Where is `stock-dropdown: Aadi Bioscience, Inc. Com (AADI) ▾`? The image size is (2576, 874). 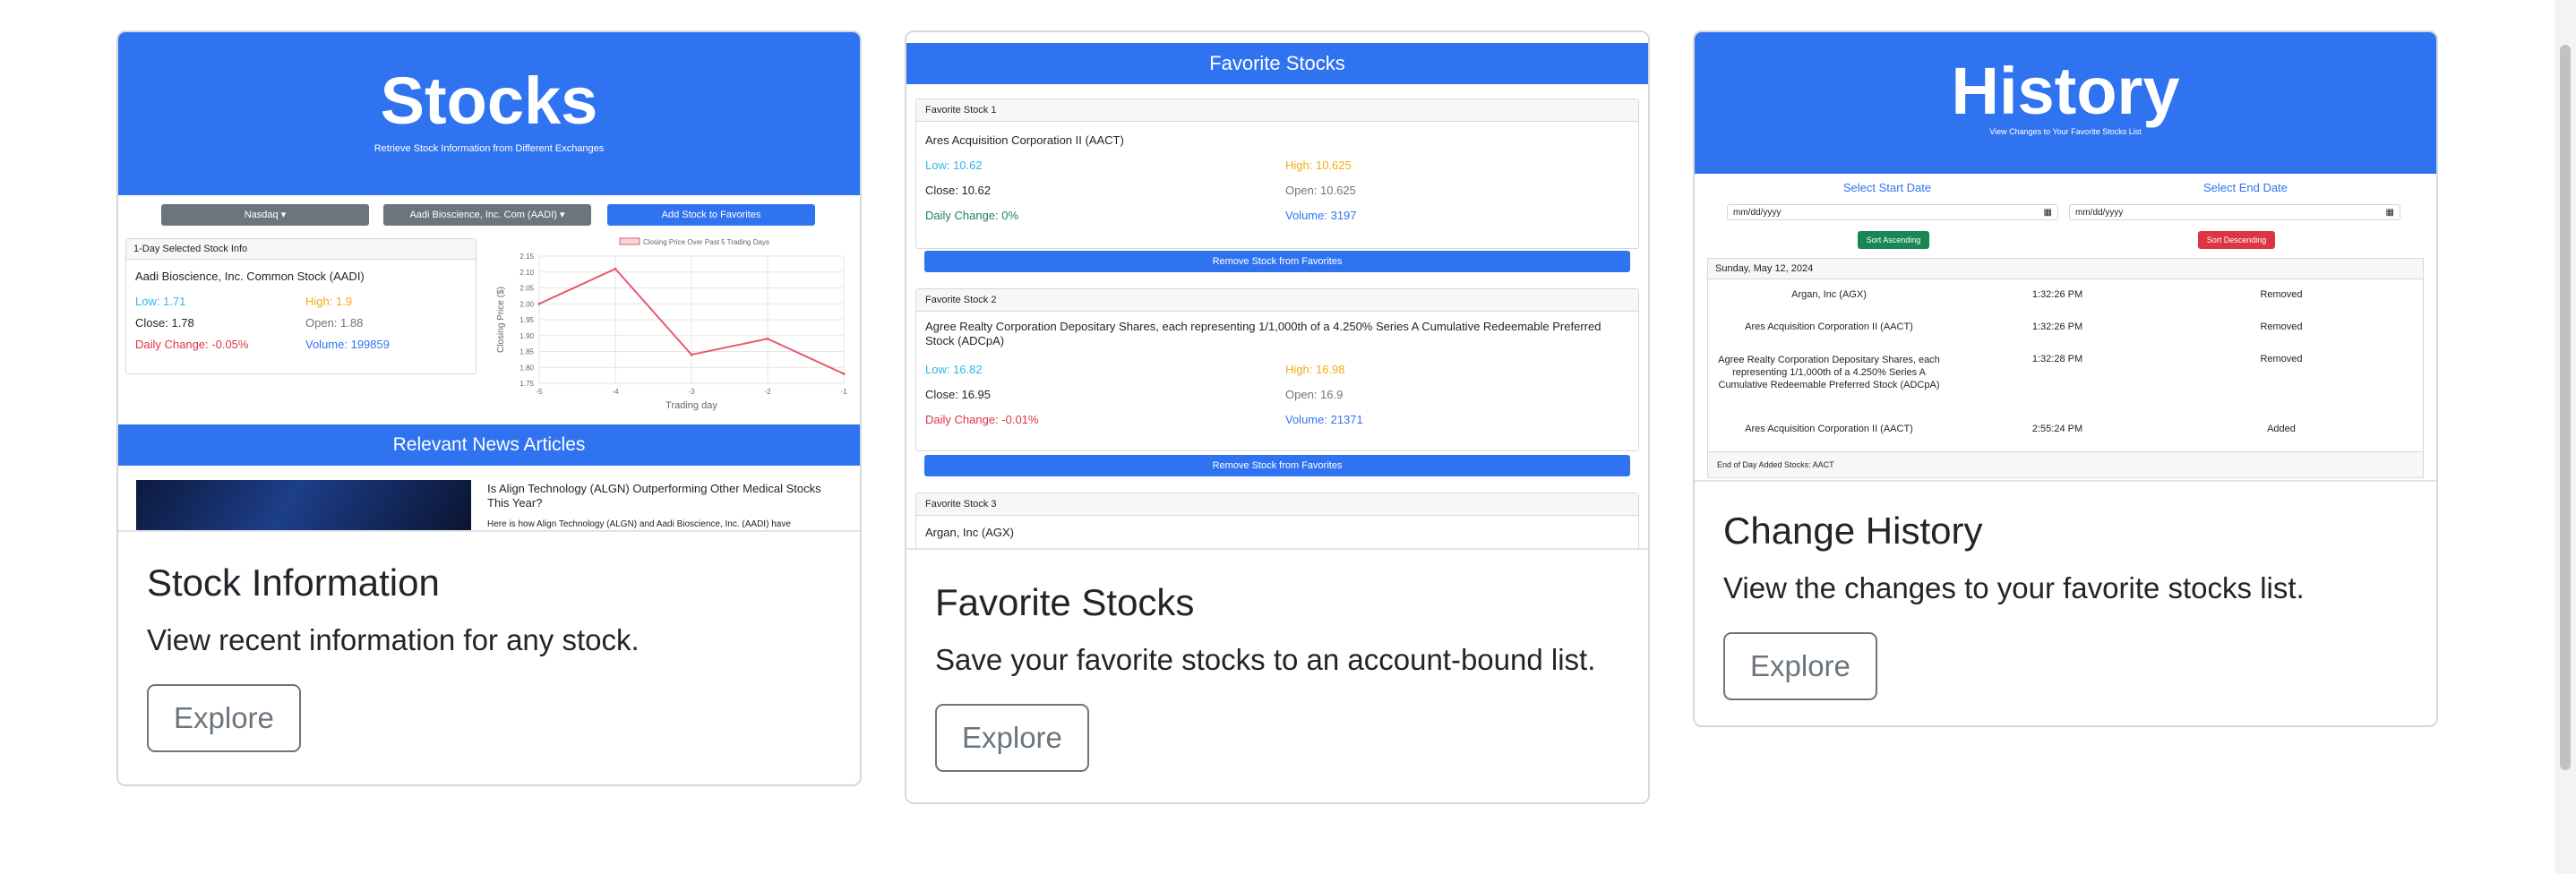
stock-dropdown: Aadi Bioscience, Inc. Com (AADI) ▾ is located at coordinates (487, 215).